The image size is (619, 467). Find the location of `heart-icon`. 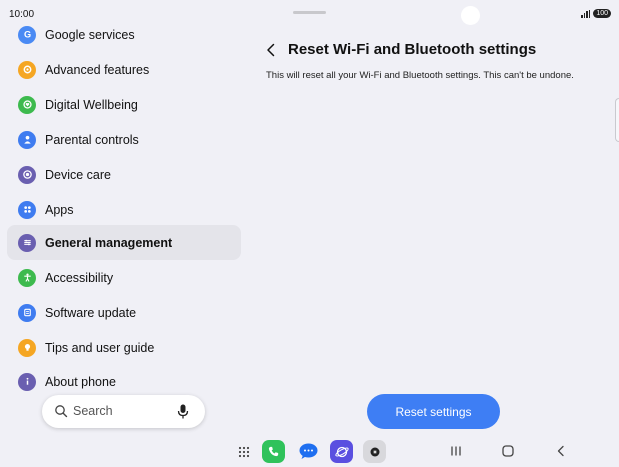

heart-icon is located at coordinates (27, 104).